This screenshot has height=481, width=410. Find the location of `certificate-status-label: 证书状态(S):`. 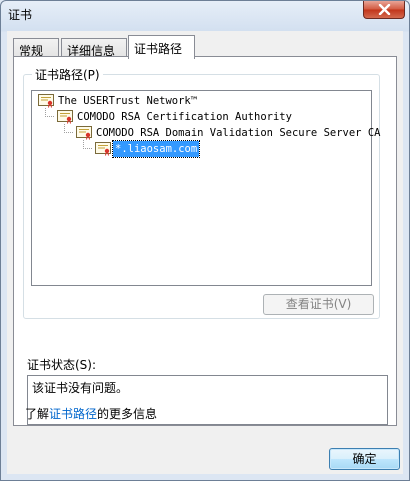

certificate-status-label: 证书状态(S): is located at coordinates (62, 365).